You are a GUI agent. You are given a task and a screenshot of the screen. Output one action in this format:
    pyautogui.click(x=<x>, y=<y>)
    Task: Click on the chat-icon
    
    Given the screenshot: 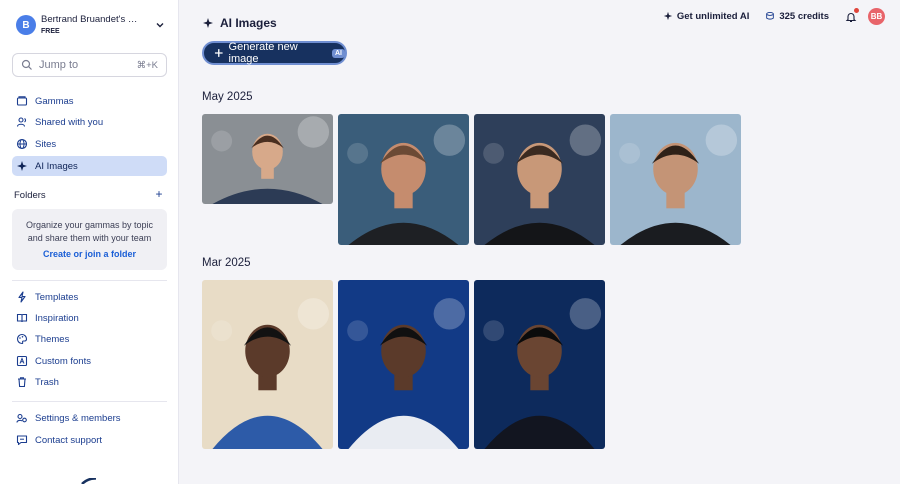 What is the action you would take?
    pyautogui.click(x=22, y=440)
    